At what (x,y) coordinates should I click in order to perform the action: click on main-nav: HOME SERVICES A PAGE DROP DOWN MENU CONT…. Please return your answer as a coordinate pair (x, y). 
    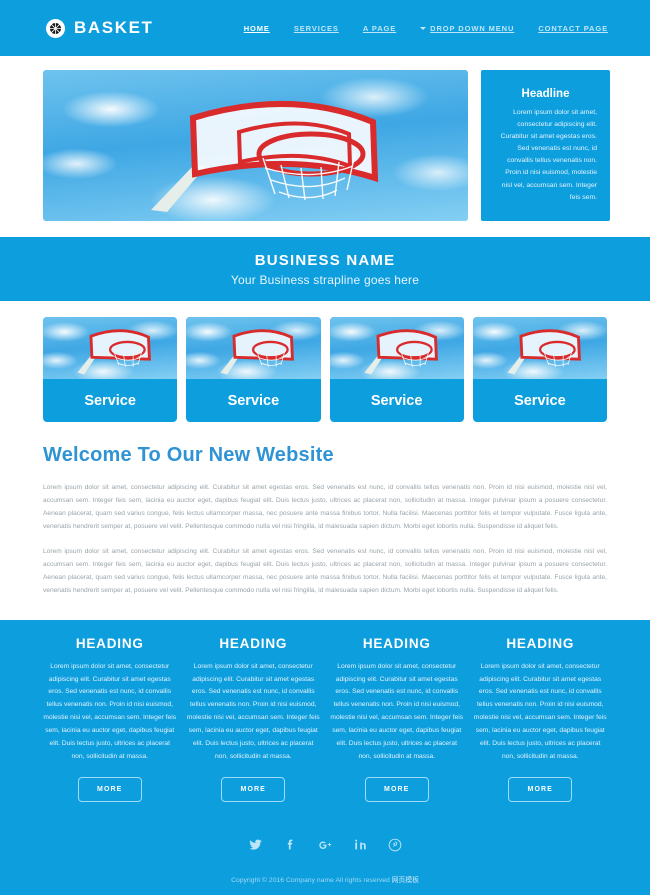
    Looking at the image, I should click on (426, 28).